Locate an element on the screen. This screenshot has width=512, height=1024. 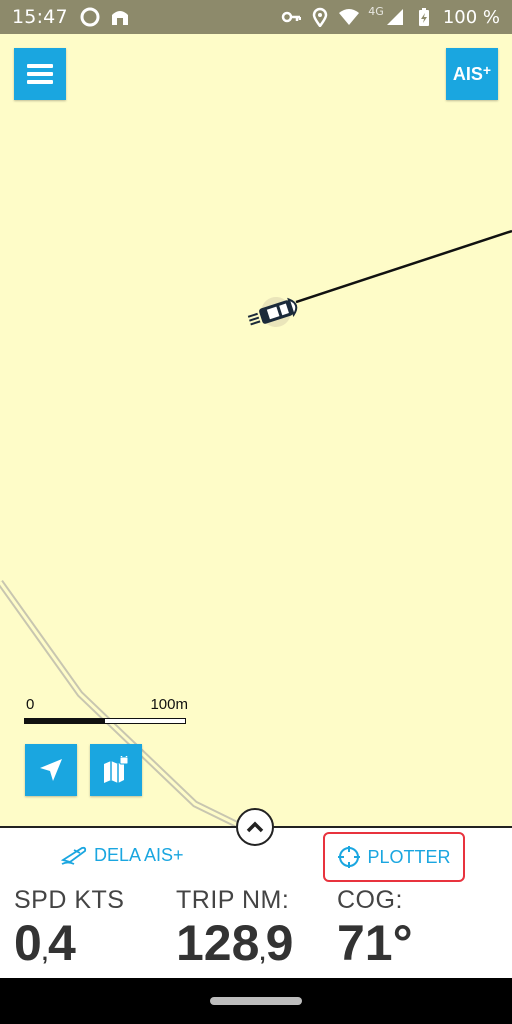
map-lock-icon is located at coordinates (116, 769).